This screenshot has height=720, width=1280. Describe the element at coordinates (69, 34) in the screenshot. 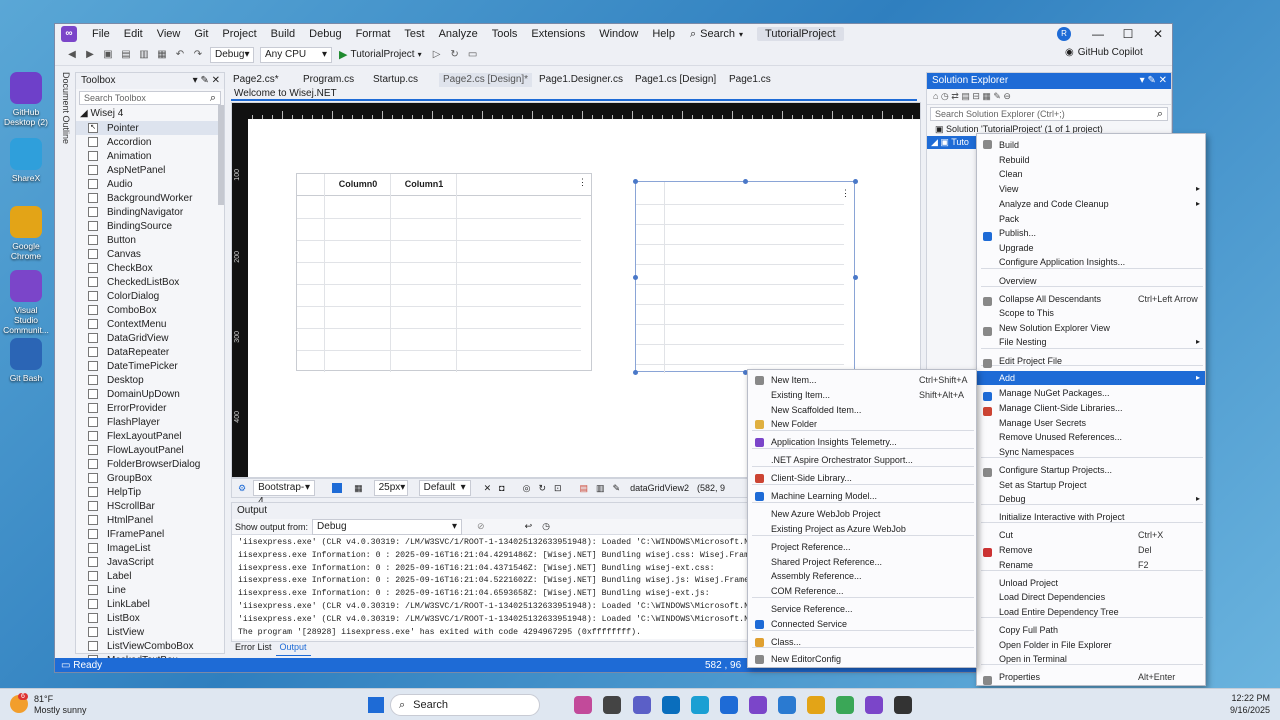

I see `visual-studio-logo-icon: ∞` at that location.